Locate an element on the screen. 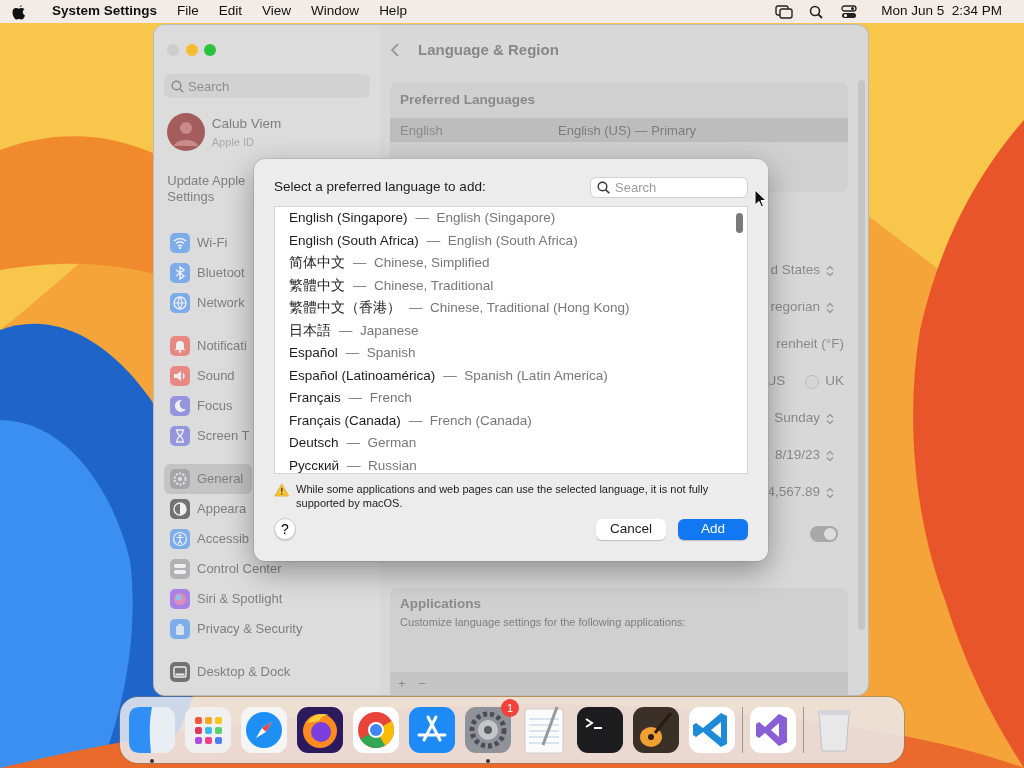 The image size is (1024, 768). section-subtitle: Customize language settings for the following applications: is located at coordinates (543, 623).